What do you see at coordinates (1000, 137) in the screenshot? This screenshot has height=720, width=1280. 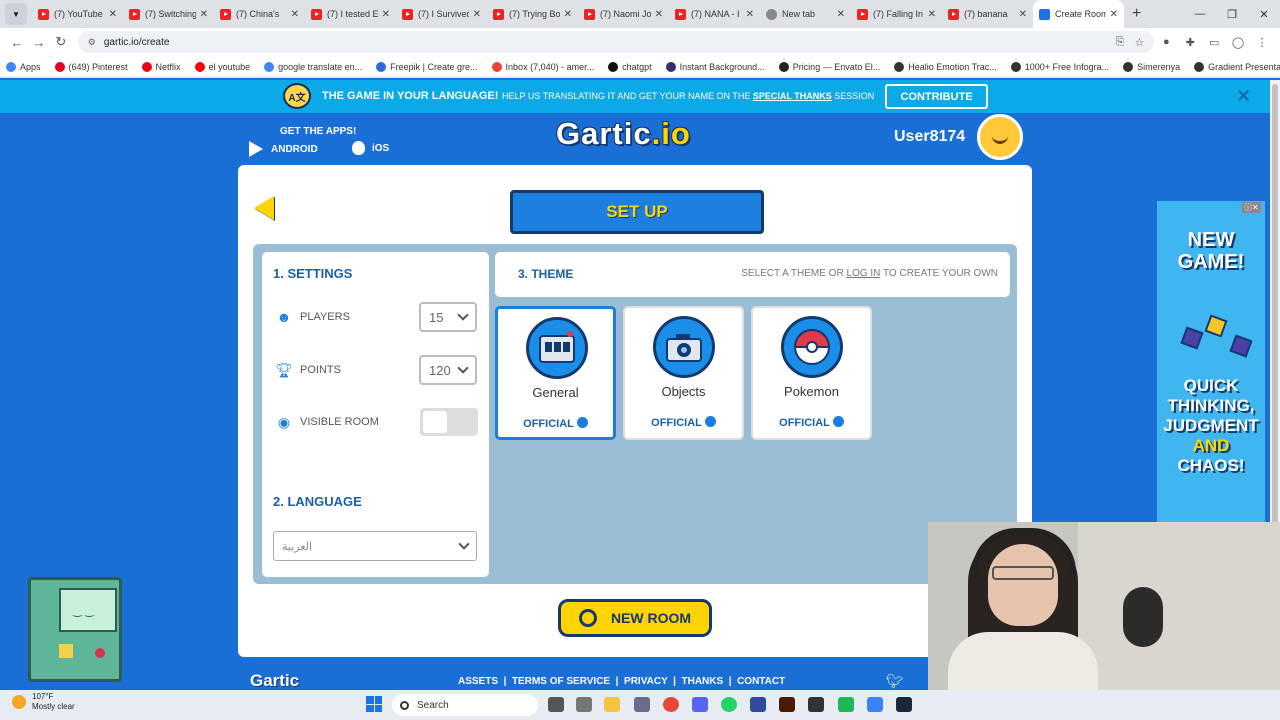 I see `avatar` at bounding box center [1000, 137].